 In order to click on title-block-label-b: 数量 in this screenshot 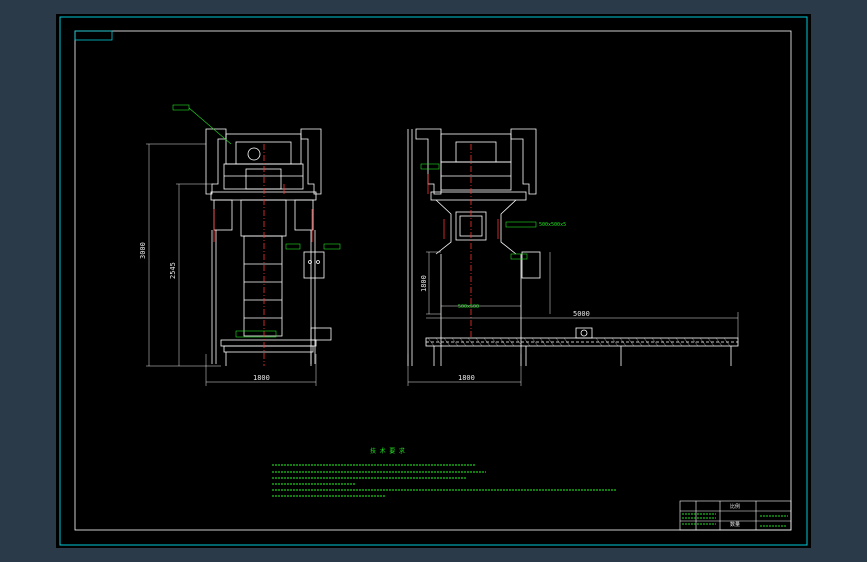, I will do `click(735, 524)`.